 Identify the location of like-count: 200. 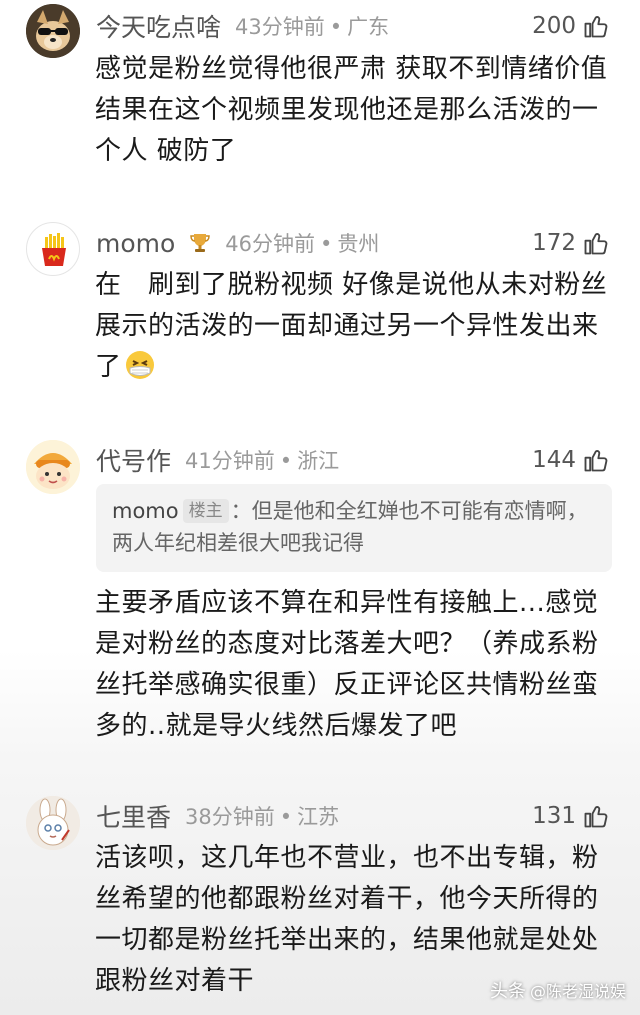
(554, 26).